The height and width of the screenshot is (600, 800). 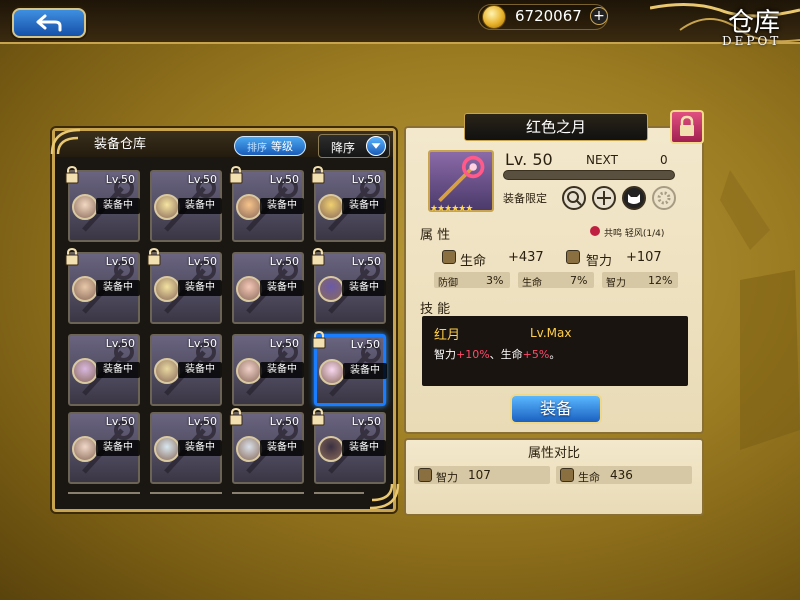 I want to click on gear-class-icon, so click(x=664, y=198).